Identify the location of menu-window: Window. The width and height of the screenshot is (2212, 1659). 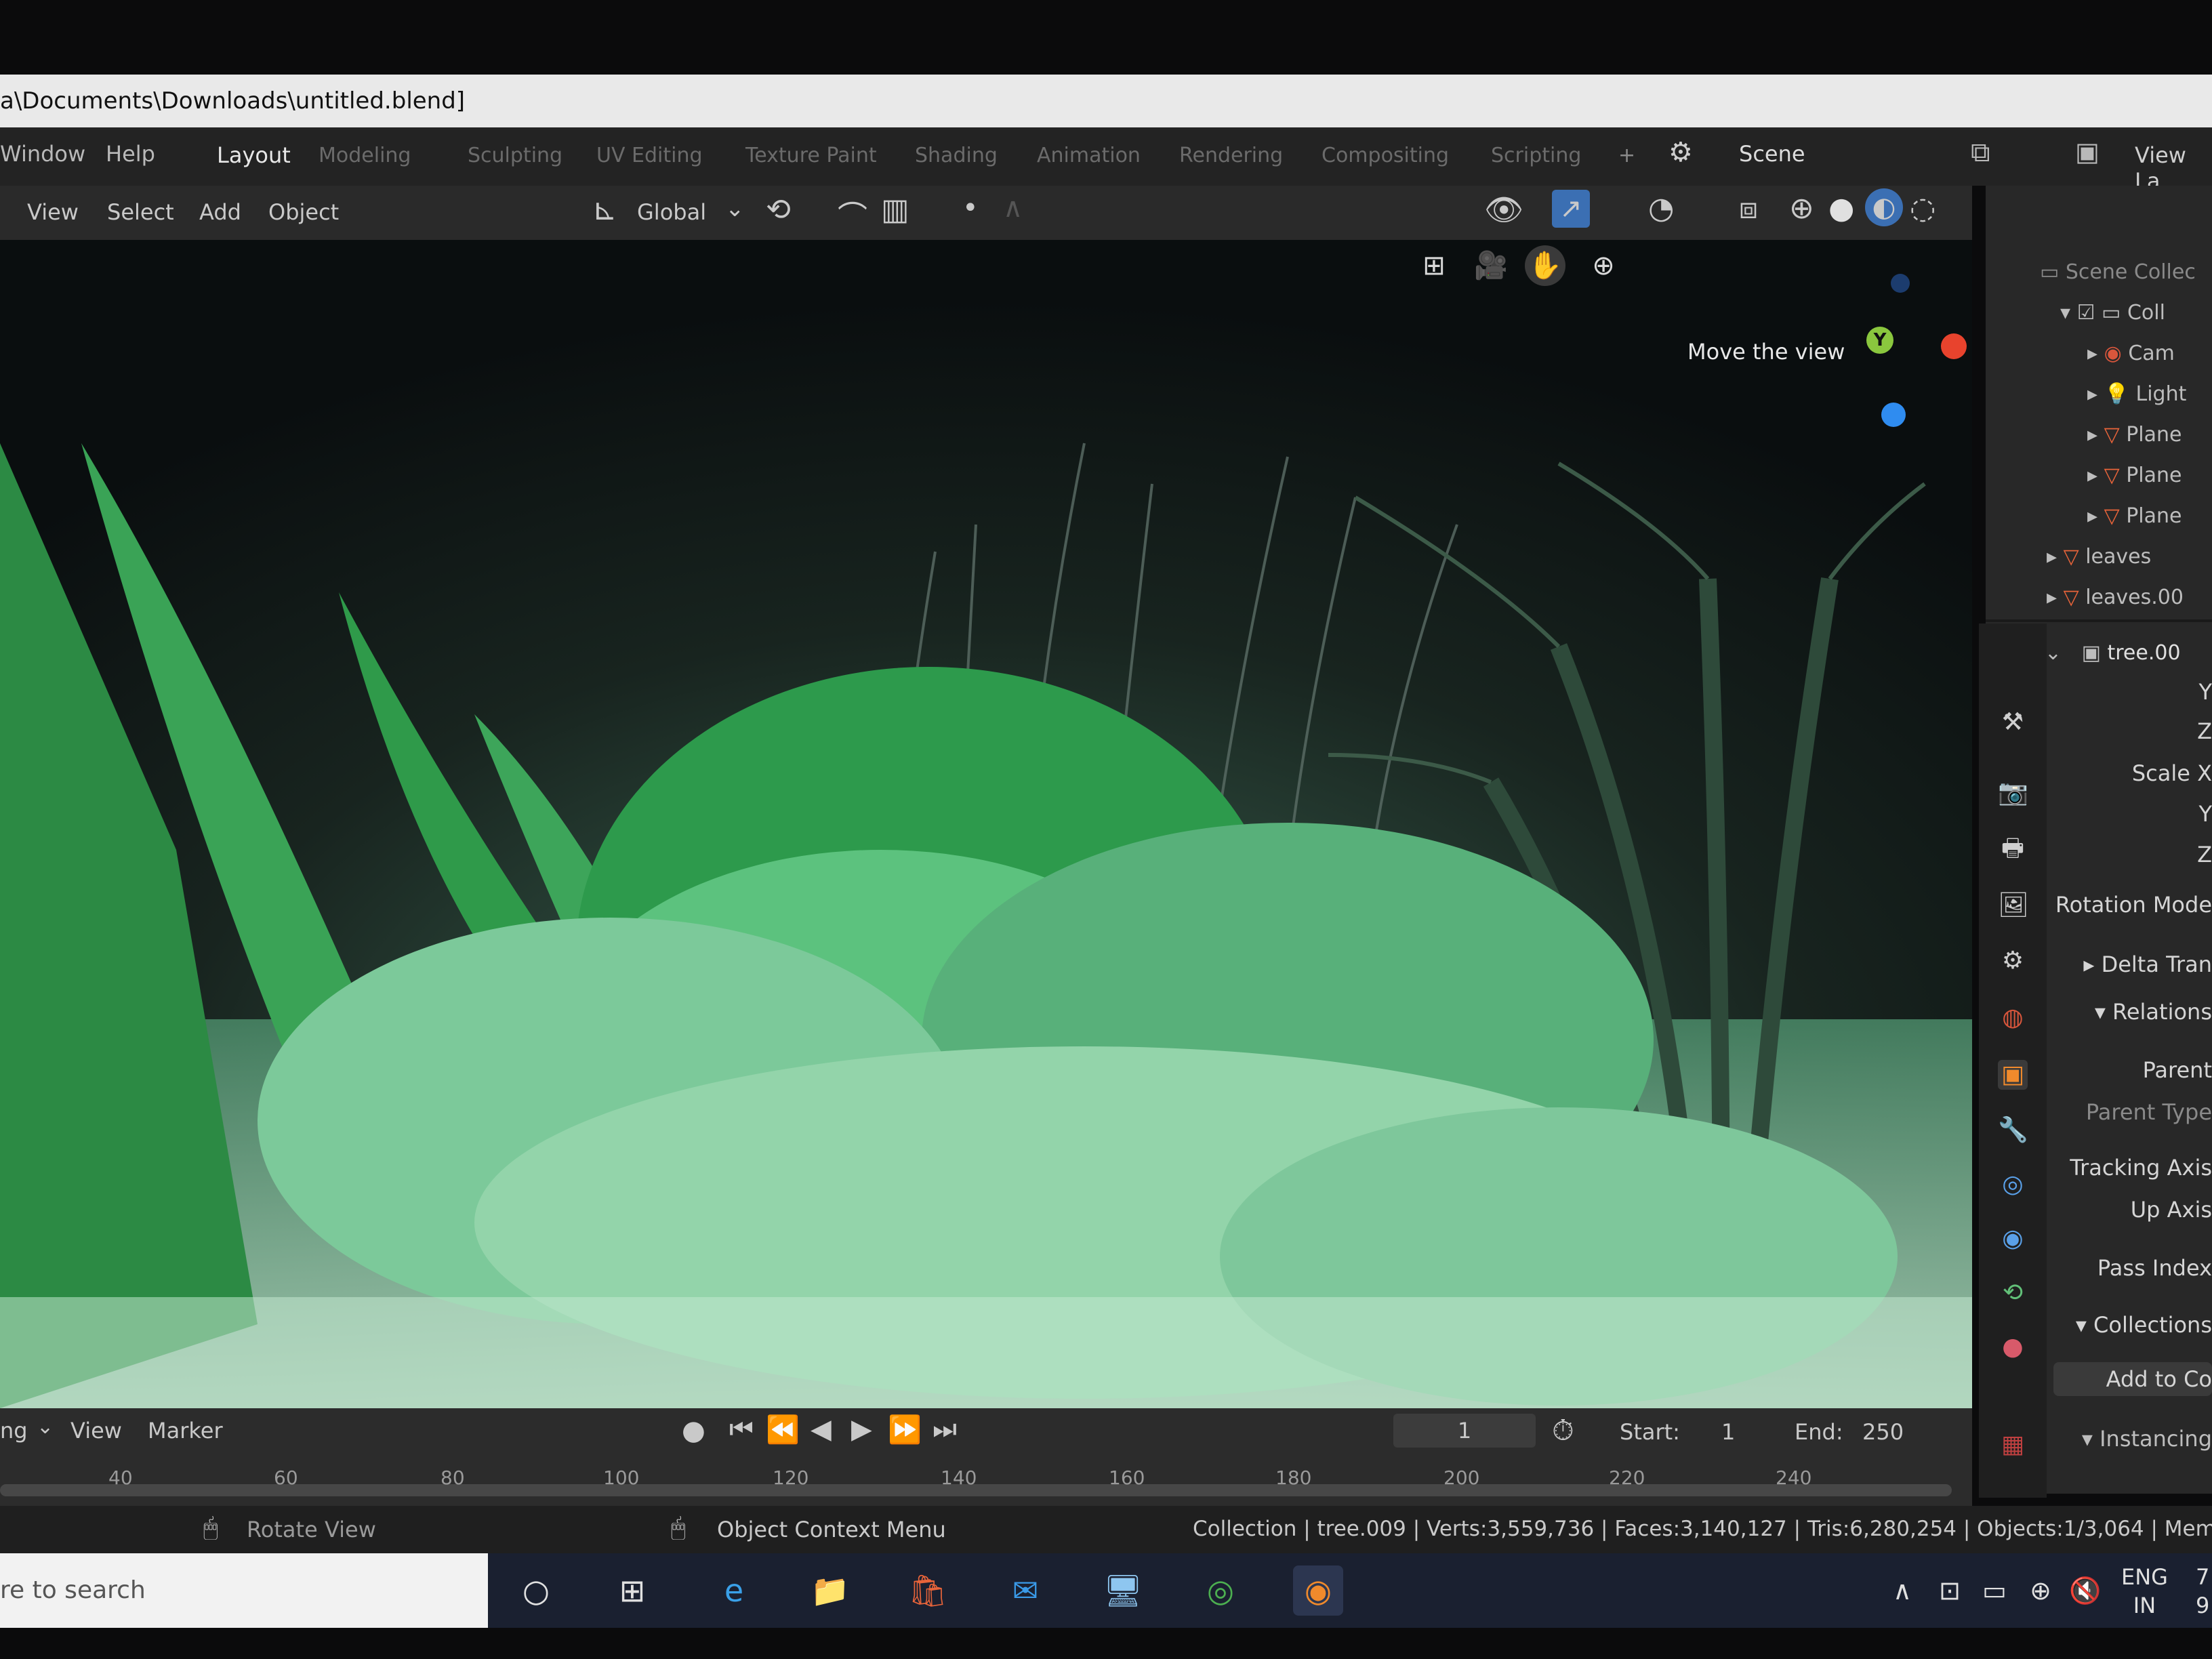
(42, 154).